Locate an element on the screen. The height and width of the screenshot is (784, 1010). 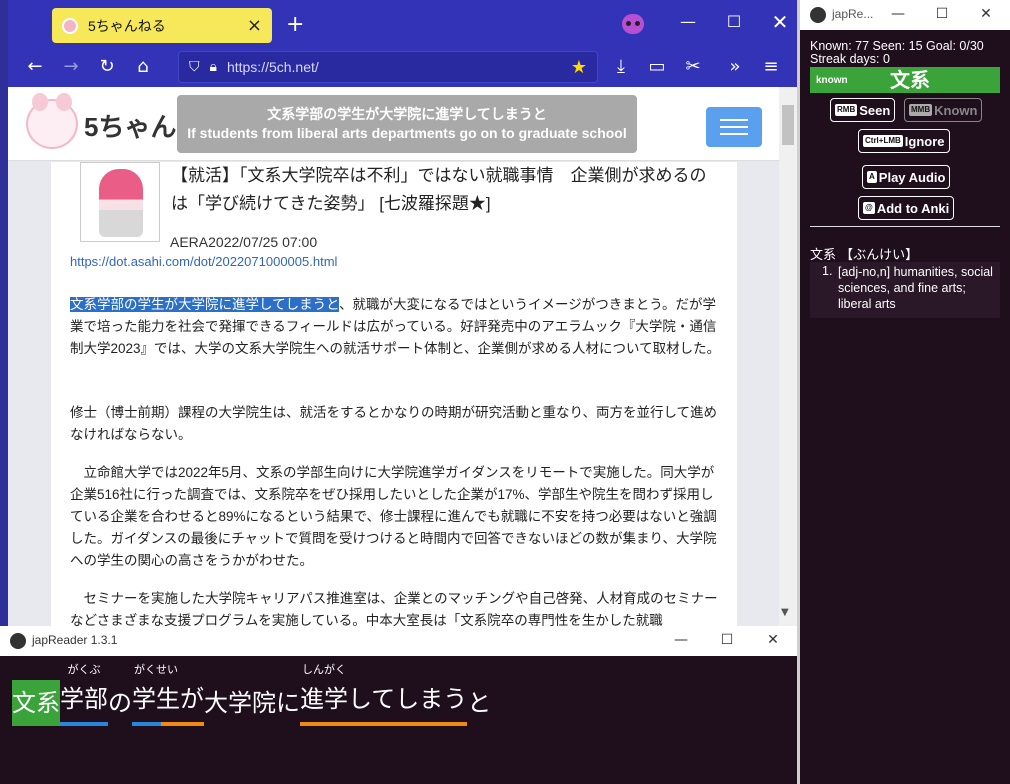
dict-maximize-button: ☐ is located at coordinates (942, 14).